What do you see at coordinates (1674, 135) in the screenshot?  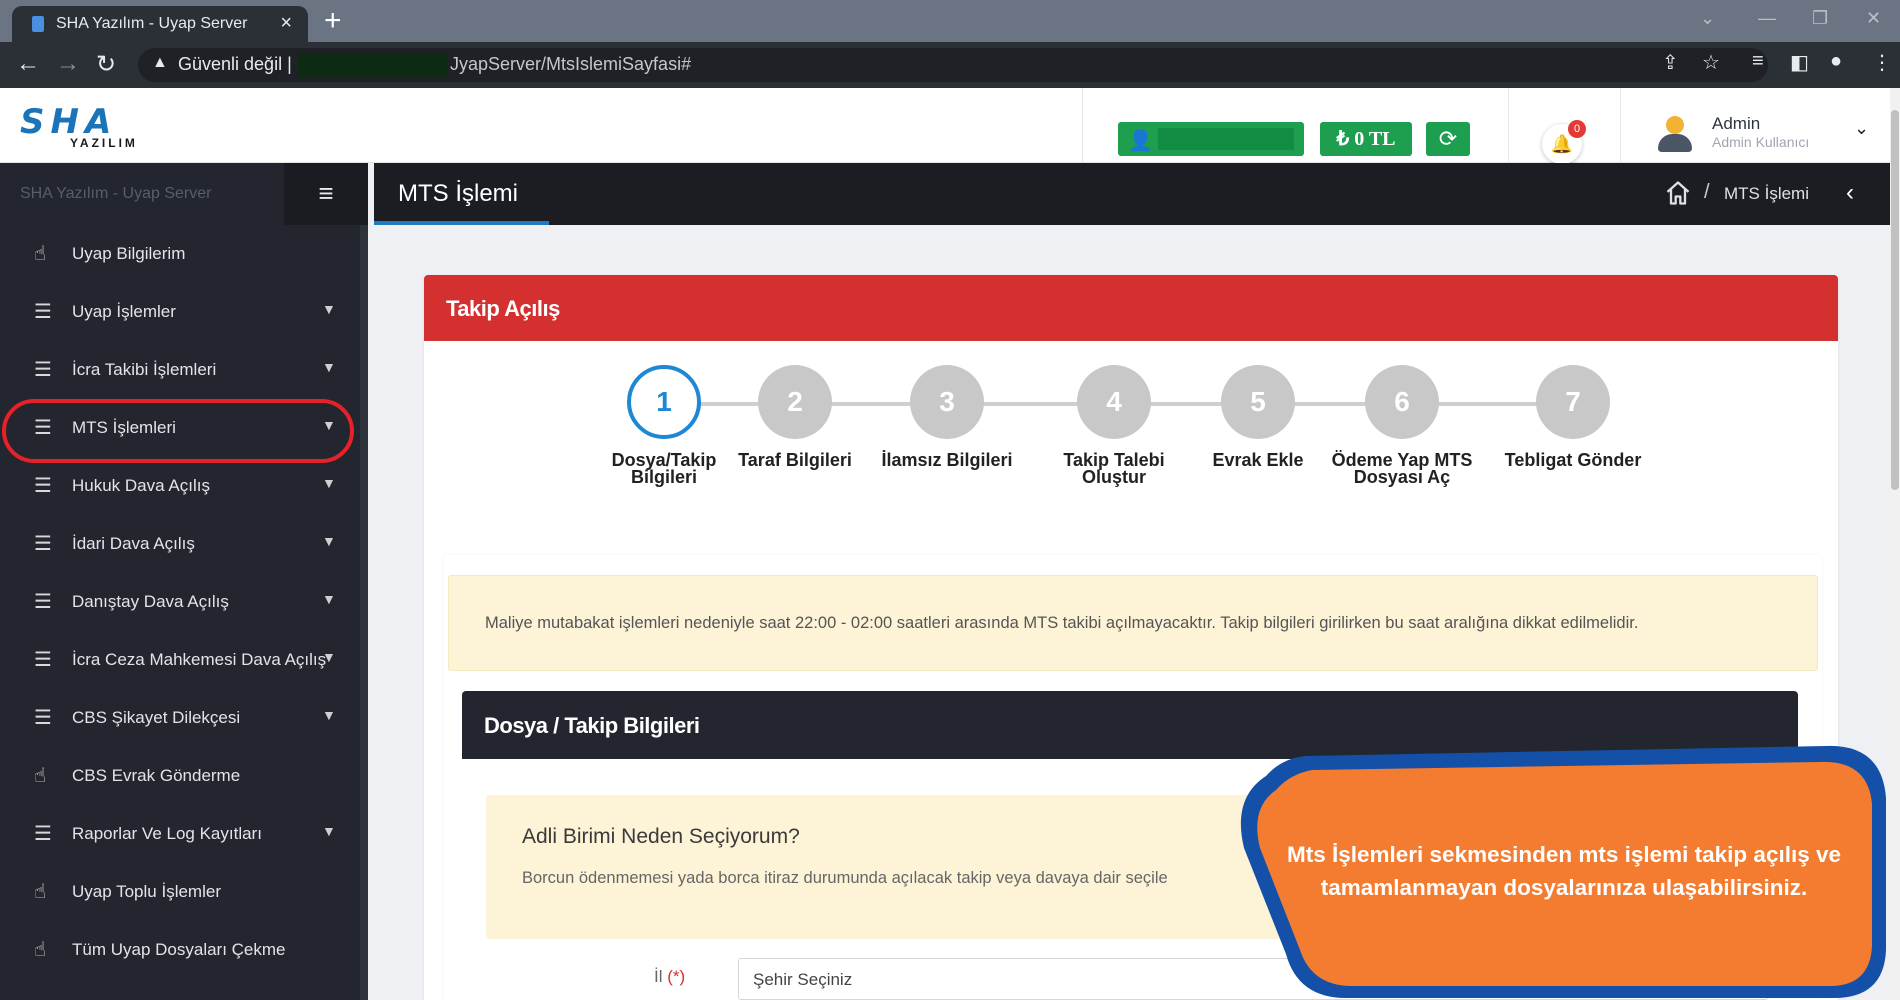 I see `avatar` at bounding box center [1674, 135].